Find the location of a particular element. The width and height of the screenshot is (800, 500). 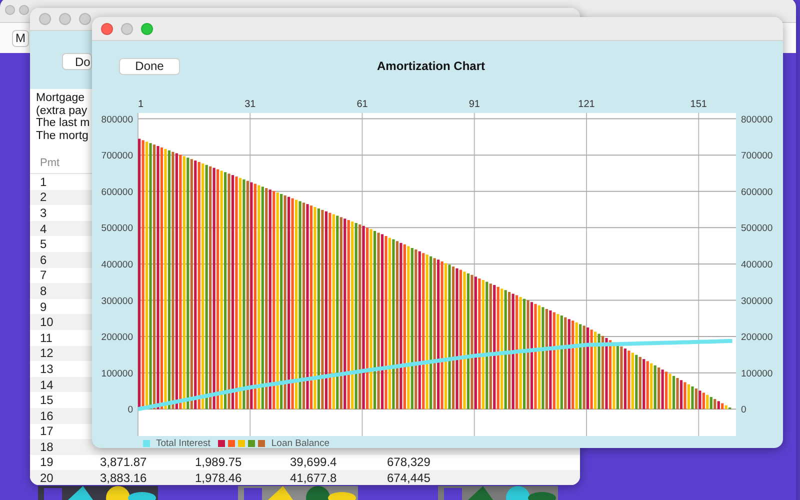

table-cell-text: 5 is located at coordinates (44, 244).